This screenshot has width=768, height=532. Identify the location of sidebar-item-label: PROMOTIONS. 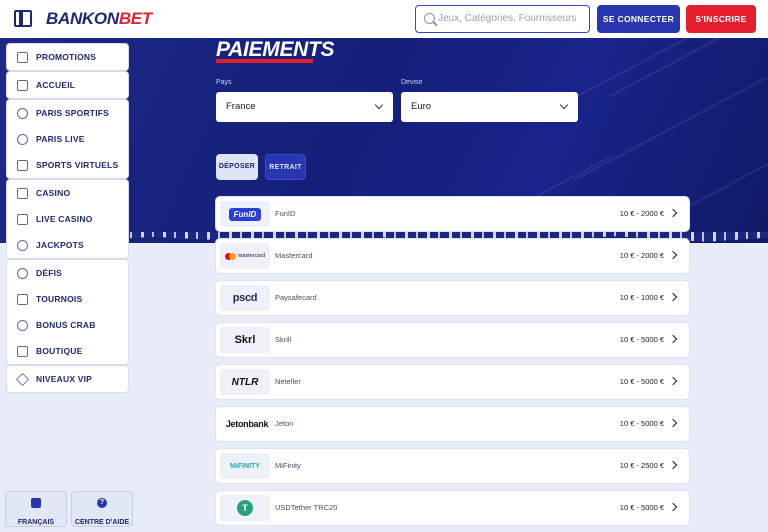
(66, 57).